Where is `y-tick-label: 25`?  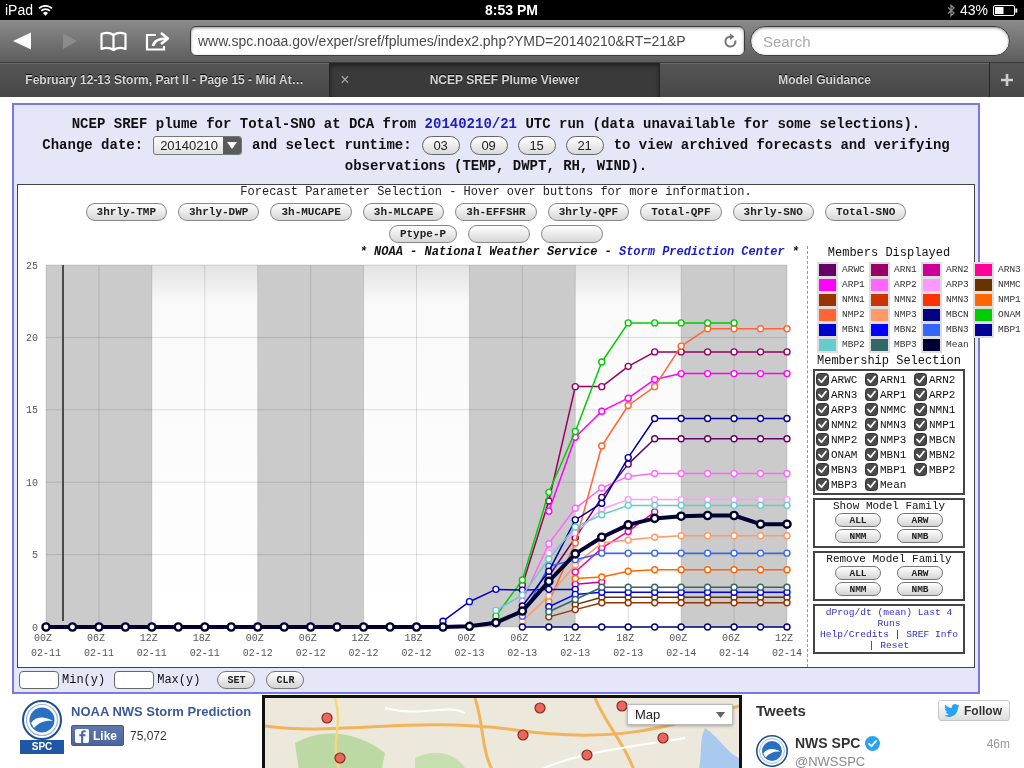 y-tick-label: 25 is located at coordinates (32, 266).